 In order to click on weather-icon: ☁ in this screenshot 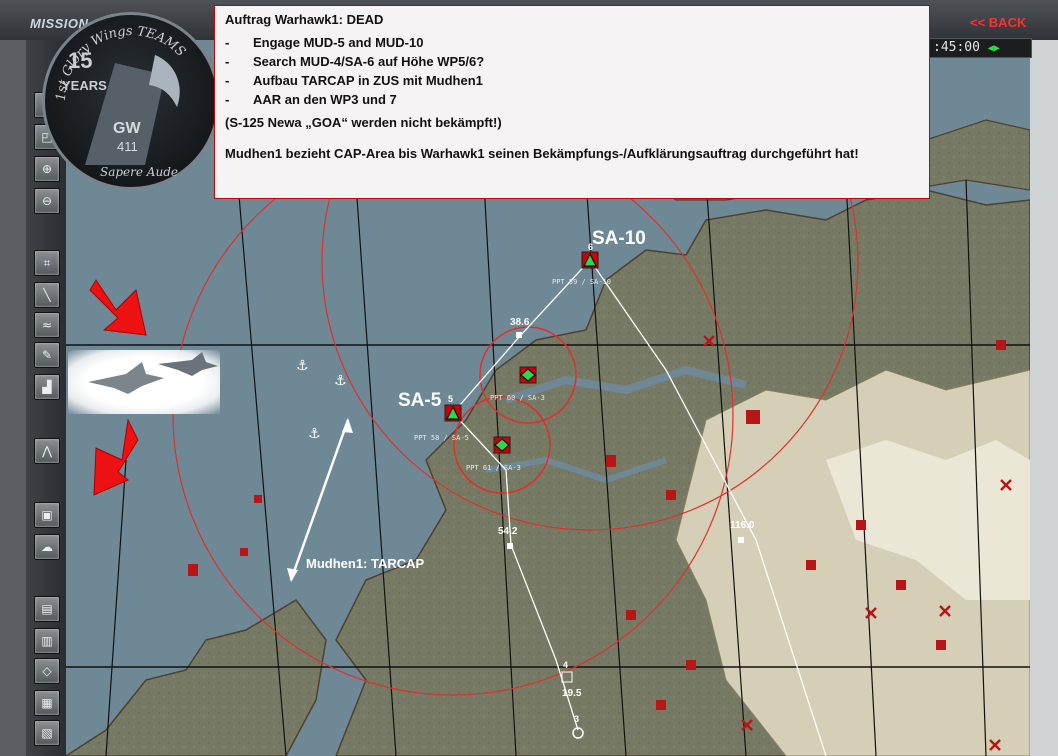, I will do `click(47, 547)`.